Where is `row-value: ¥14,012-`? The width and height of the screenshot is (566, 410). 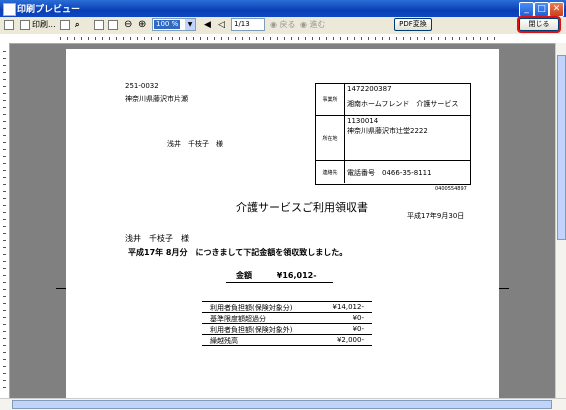 row-value: ¥14,012- is located at coordinates (348, 307).